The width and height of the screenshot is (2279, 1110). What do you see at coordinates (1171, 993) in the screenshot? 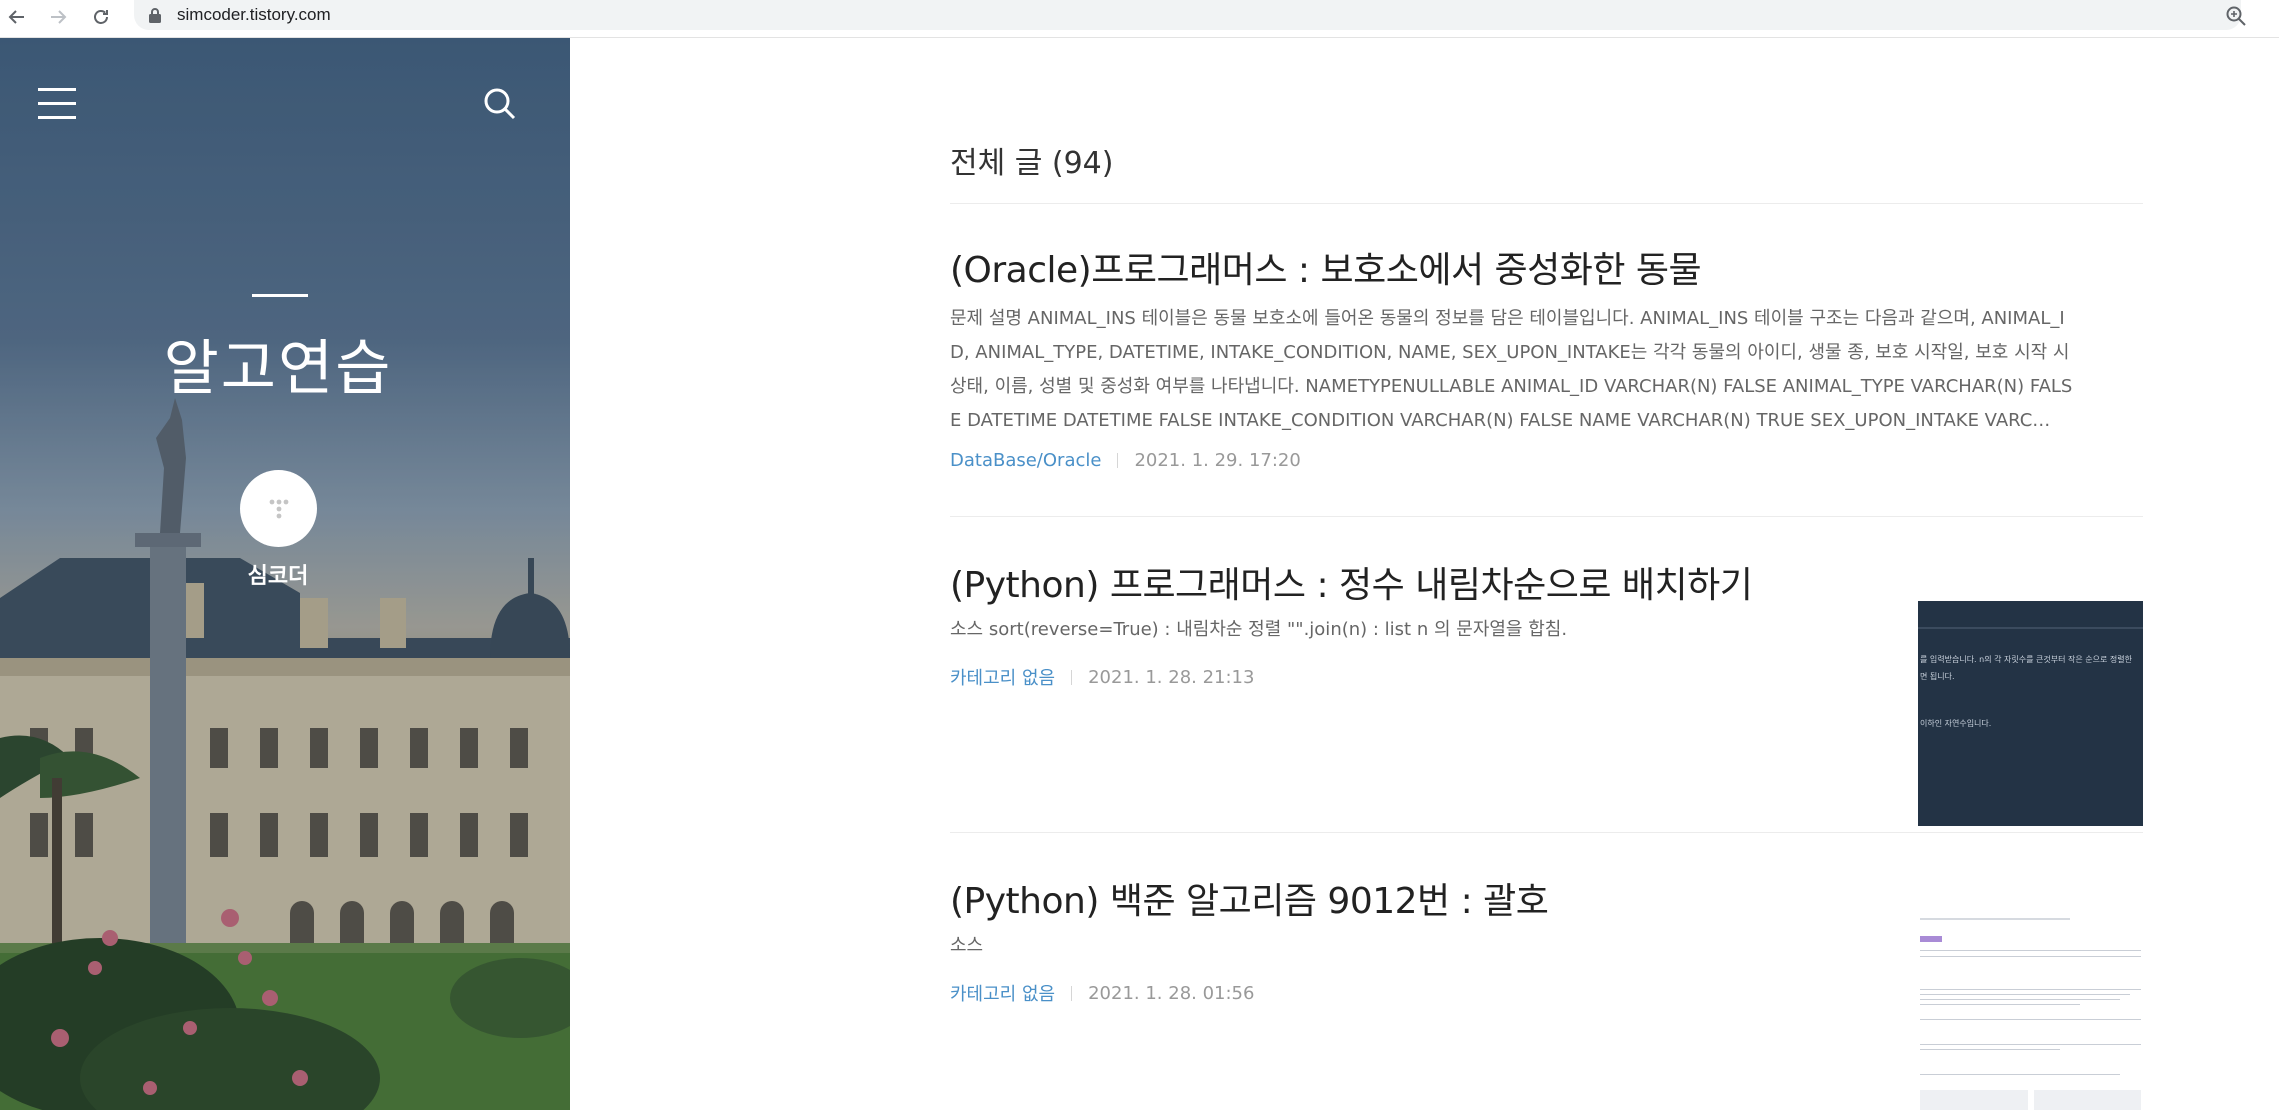
I see `post-date: 2021. 1. 28. 01:56` at bounding box center [1171, 993].